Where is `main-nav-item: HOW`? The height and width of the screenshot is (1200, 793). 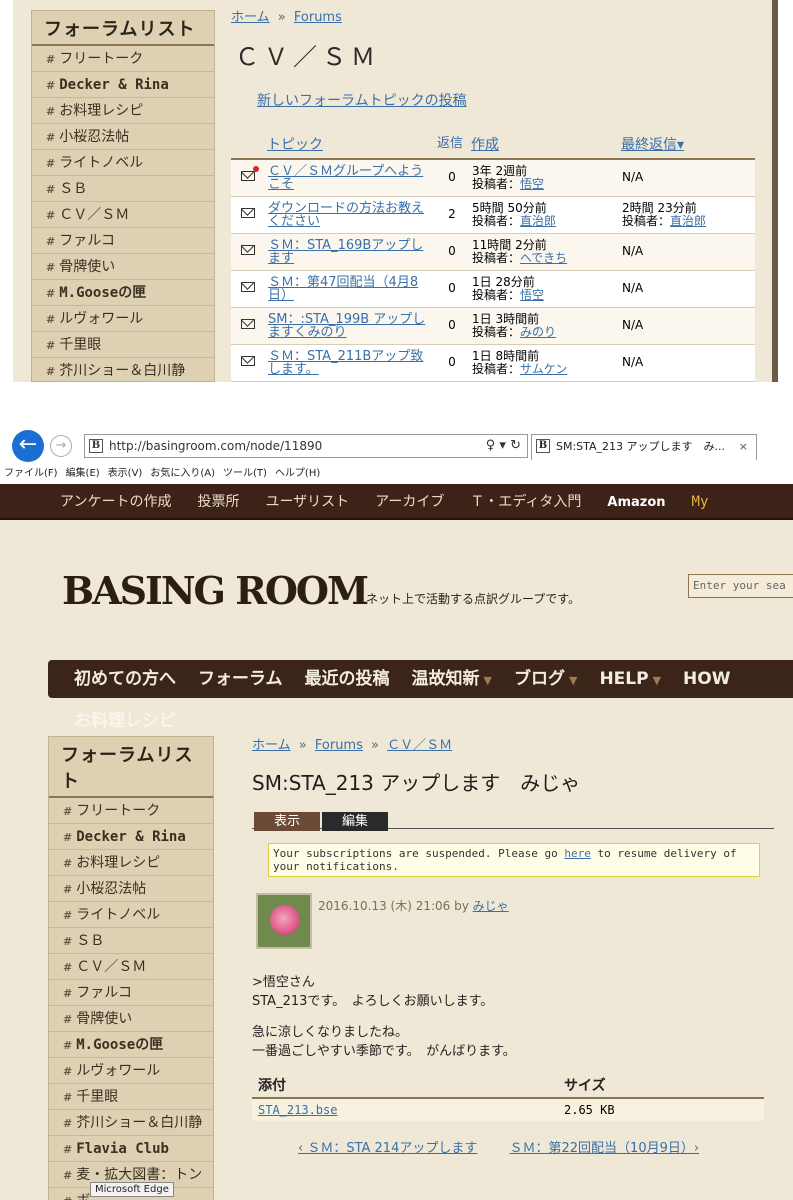 main-nav-item: HOW is located at coordinates (706, 679).